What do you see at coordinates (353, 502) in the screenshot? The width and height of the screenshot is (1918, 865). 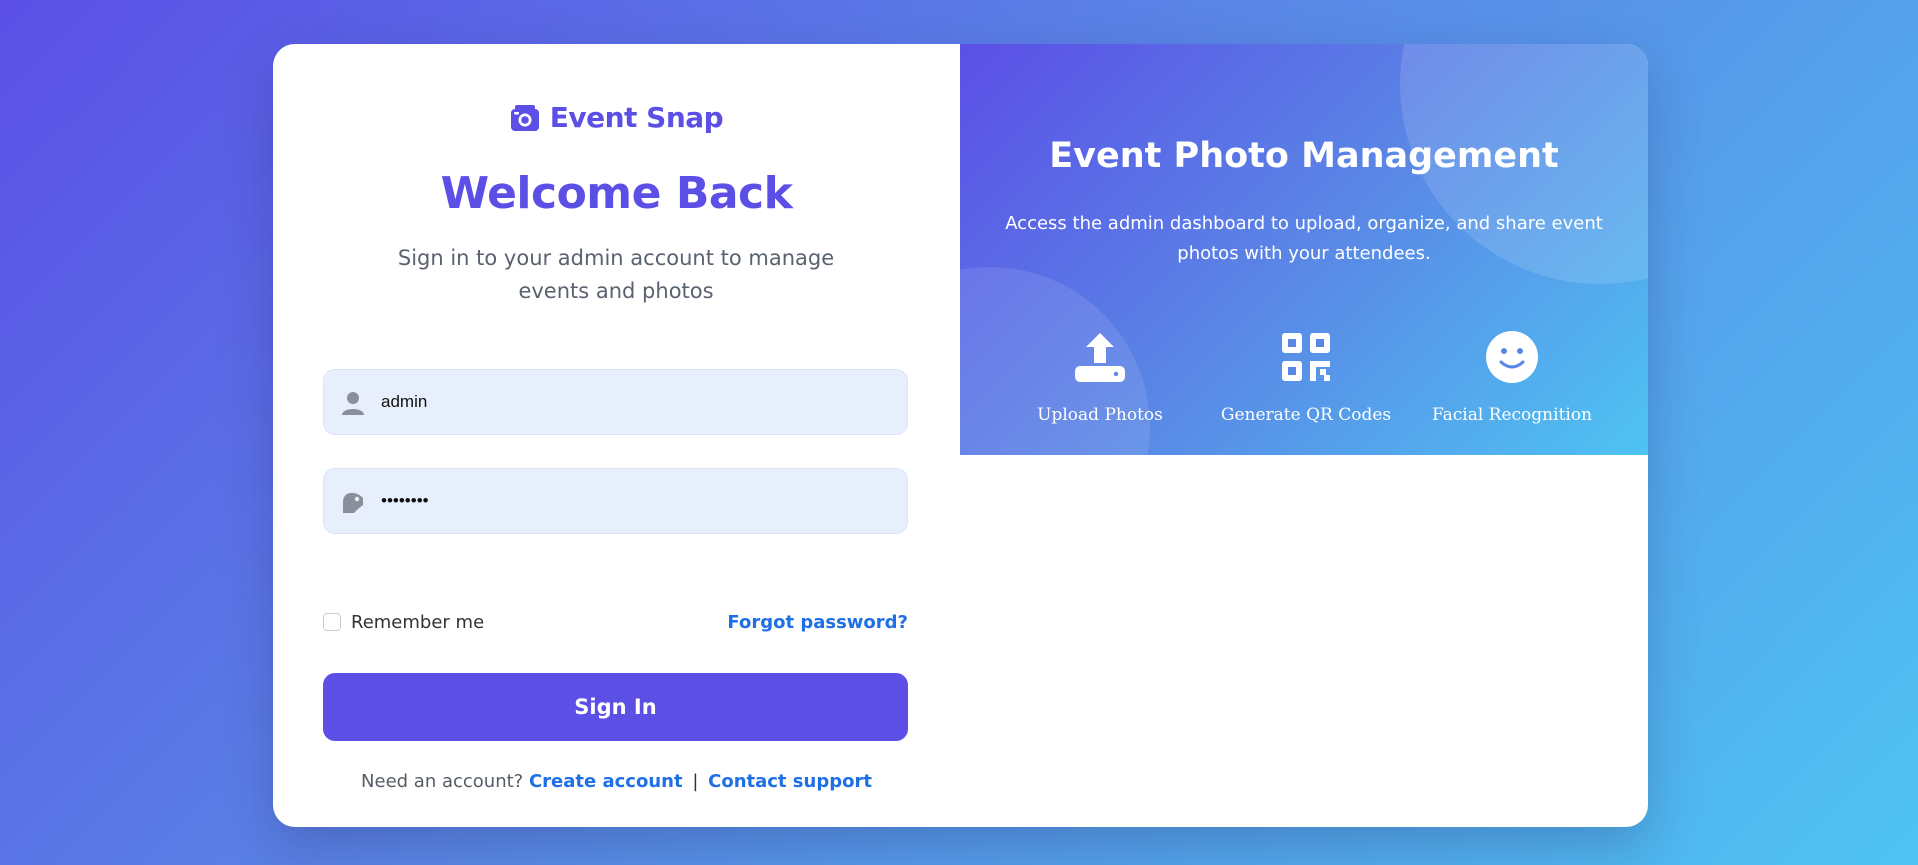 I see `key-icon` at bounding box center [353, 502].